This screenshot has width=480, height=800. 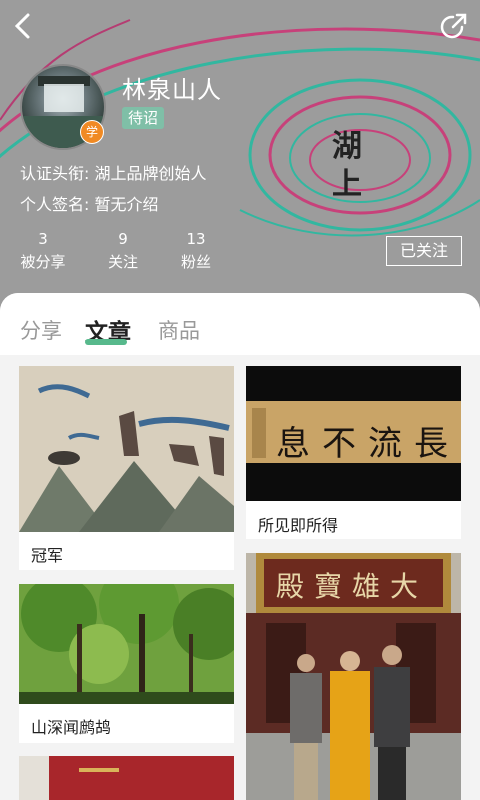 What do you see at coordinates (24, 26) in the screenshot?
I see `chevron-left-icon` at bounding box center [24, 26].